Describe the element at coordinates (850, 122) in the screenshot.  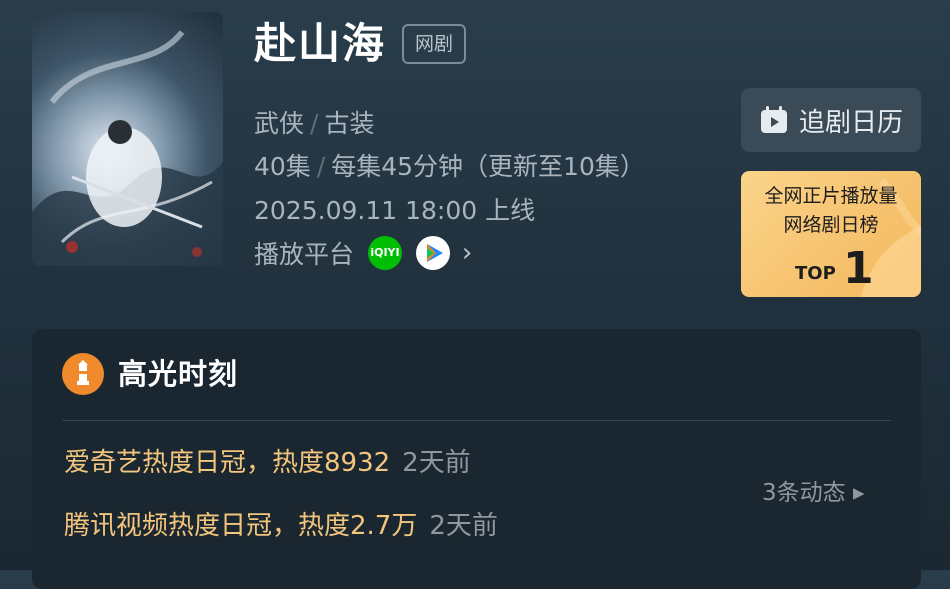
I see `calendar-label: 追剧日历` at that location.